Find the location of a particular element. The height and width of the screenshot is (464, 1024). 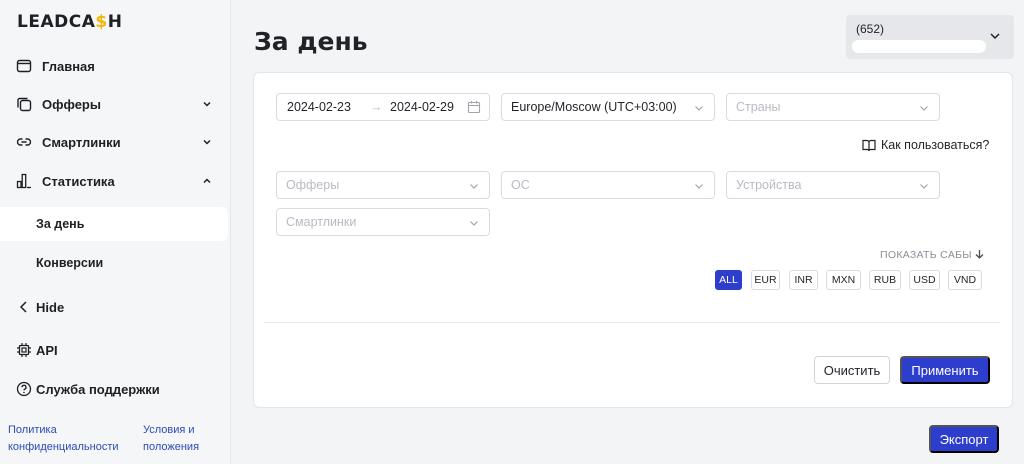

page-title: За день is located at coordinates (311, 41).